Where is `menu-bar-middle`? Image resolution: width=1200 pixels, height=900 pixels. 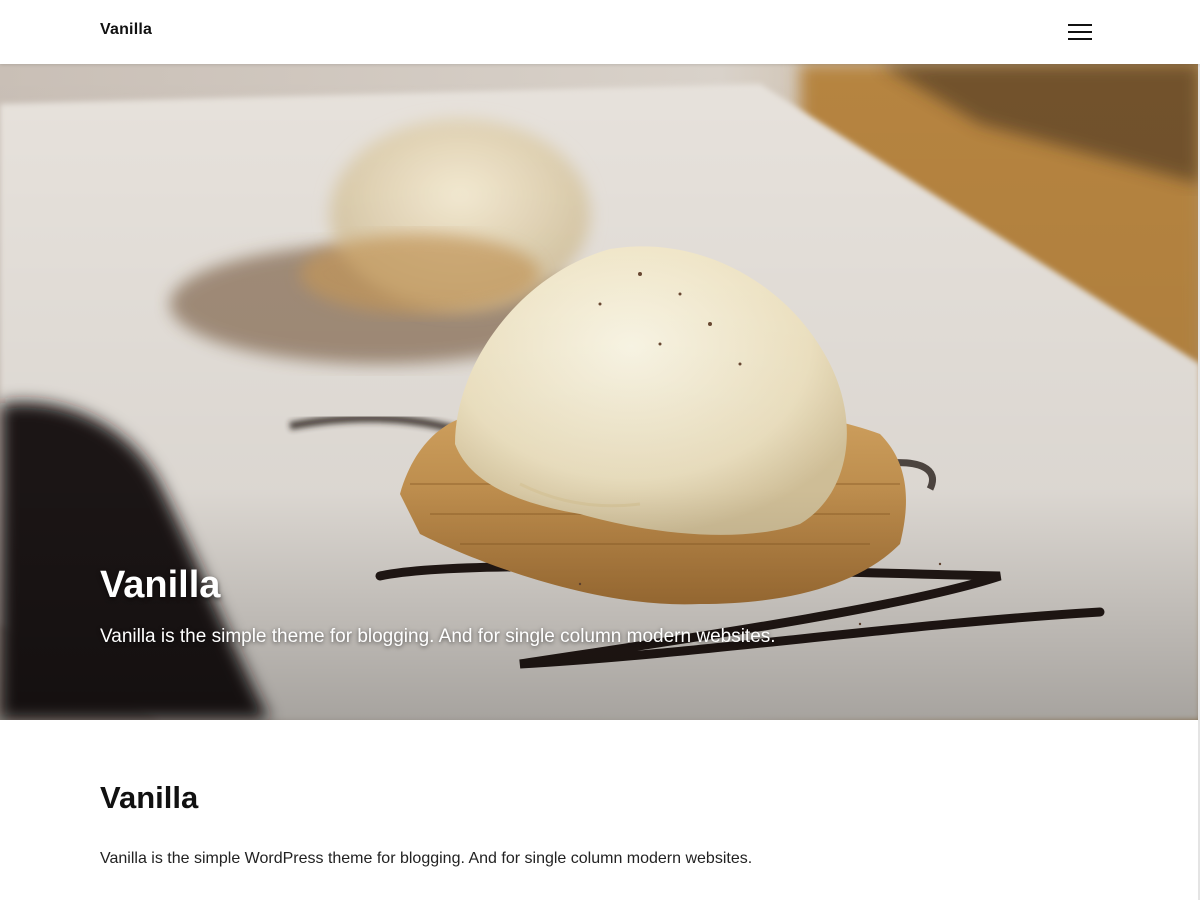
menu-bar-middle is located at coordinates (1080, 32).